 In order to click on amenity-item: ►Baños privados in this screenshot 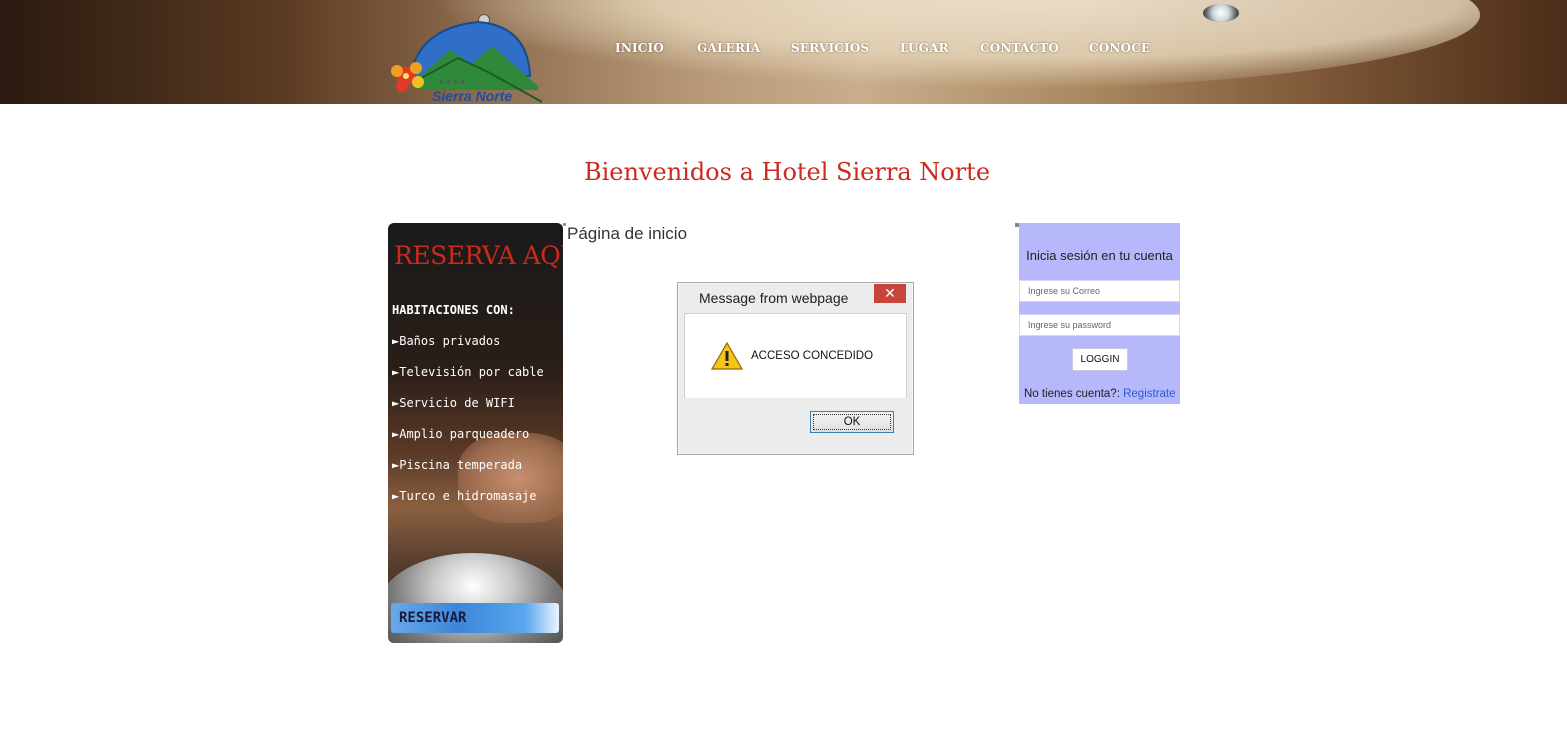, I will do `click(446, 341)`.